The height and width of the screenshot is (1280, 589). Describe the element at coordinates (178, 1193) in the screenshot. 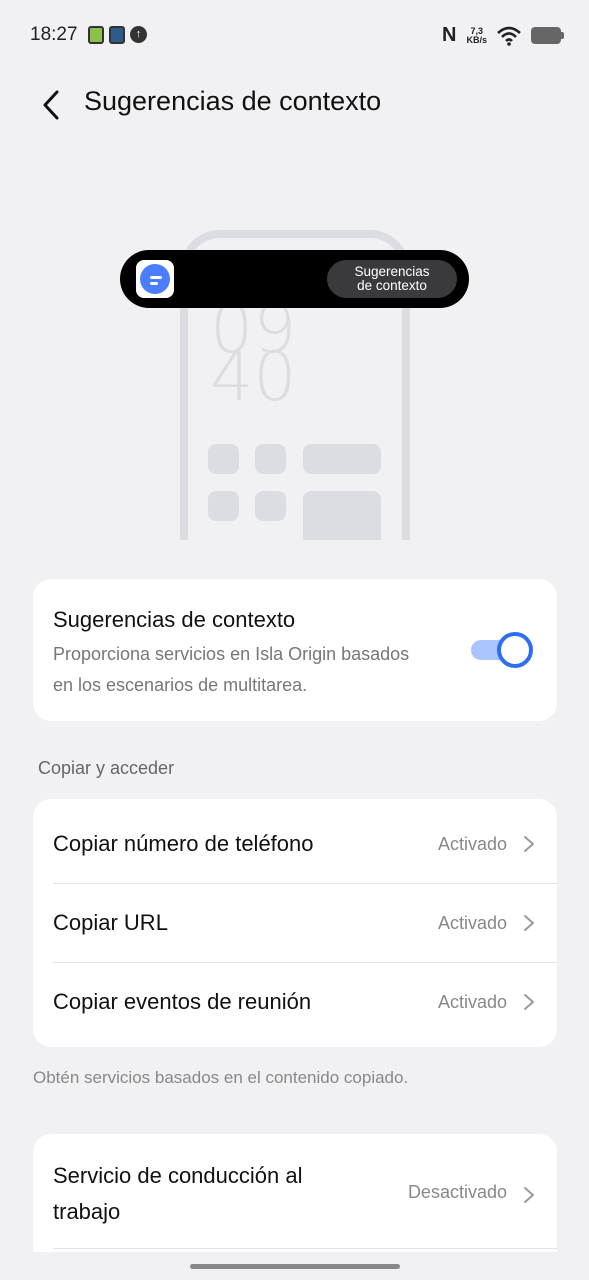

I see `list-item-label: Servicio de conducción al trabajo` at that location.